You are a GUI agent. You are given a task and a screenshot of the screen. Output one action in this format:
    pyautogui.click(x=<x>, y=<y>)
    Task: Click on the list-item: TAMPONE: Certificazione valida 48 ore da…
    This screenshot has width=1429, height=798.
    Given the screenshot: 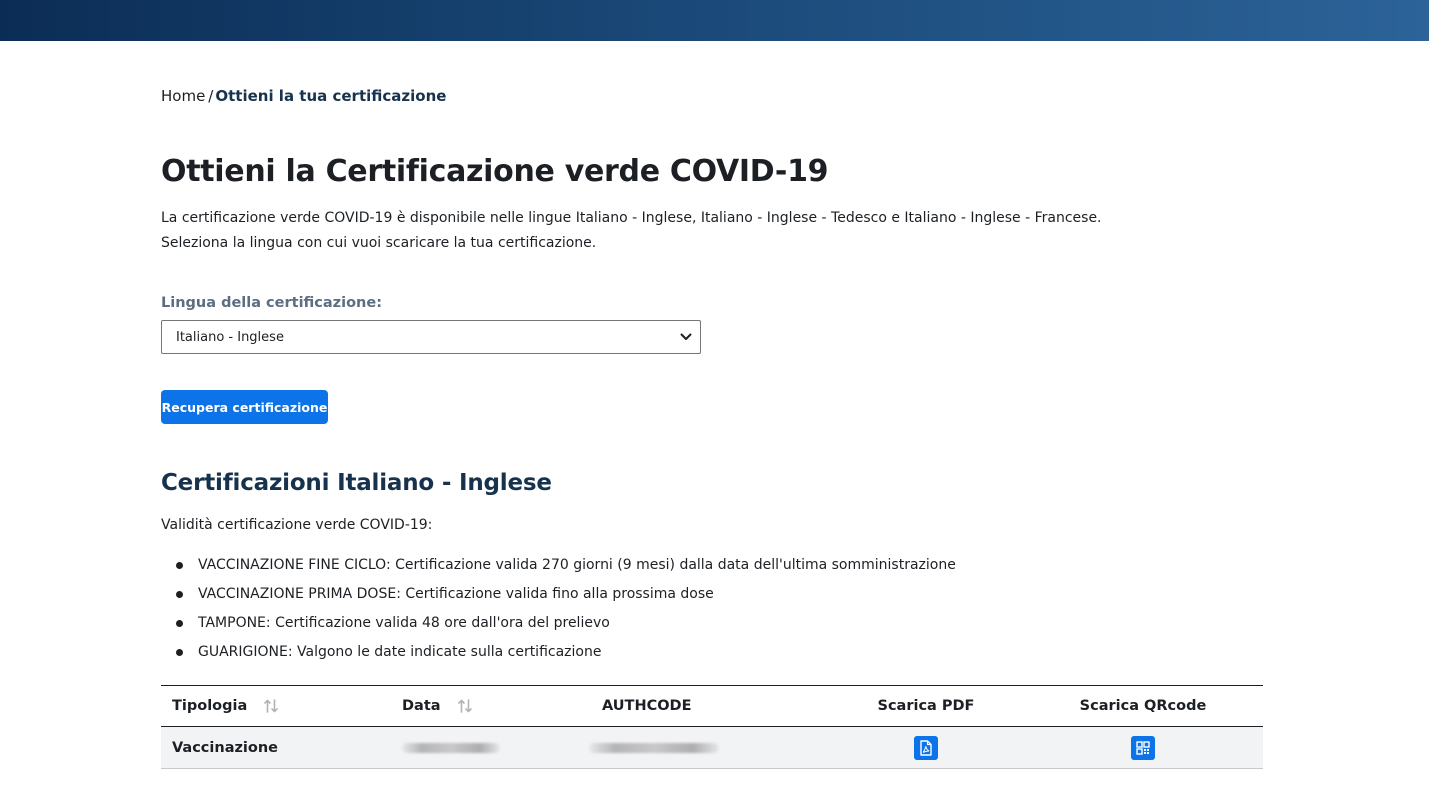 What is the action you would take?
    pyautogui.click(x=558, y=624)
    